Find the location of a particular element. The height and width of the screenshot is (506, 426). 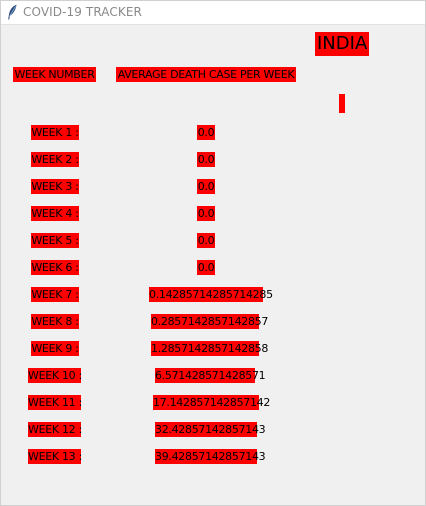

week-label: WEEK 10 : is located at coordinates (55, 375).